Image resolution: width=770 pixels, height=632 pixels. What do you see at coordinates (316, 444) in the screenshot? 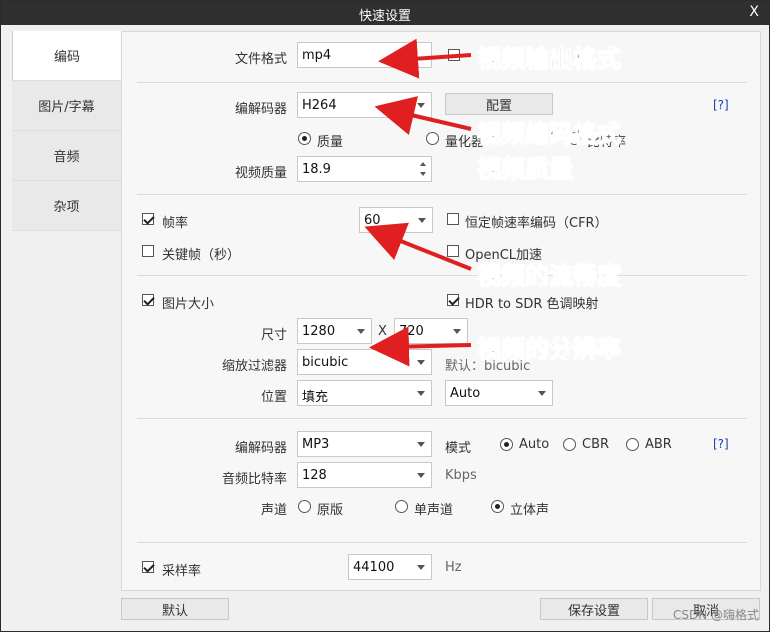
I see `audio-codec-value: MP3` at bounding box center [316, 444].